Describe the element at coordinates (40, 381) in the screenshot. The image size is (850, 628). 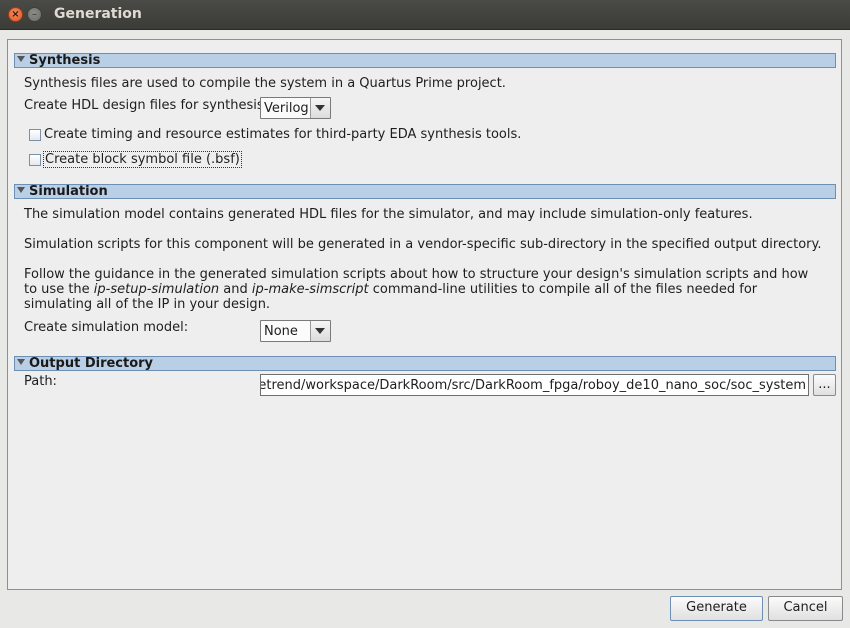
I see `path-label: Path:` at that location.